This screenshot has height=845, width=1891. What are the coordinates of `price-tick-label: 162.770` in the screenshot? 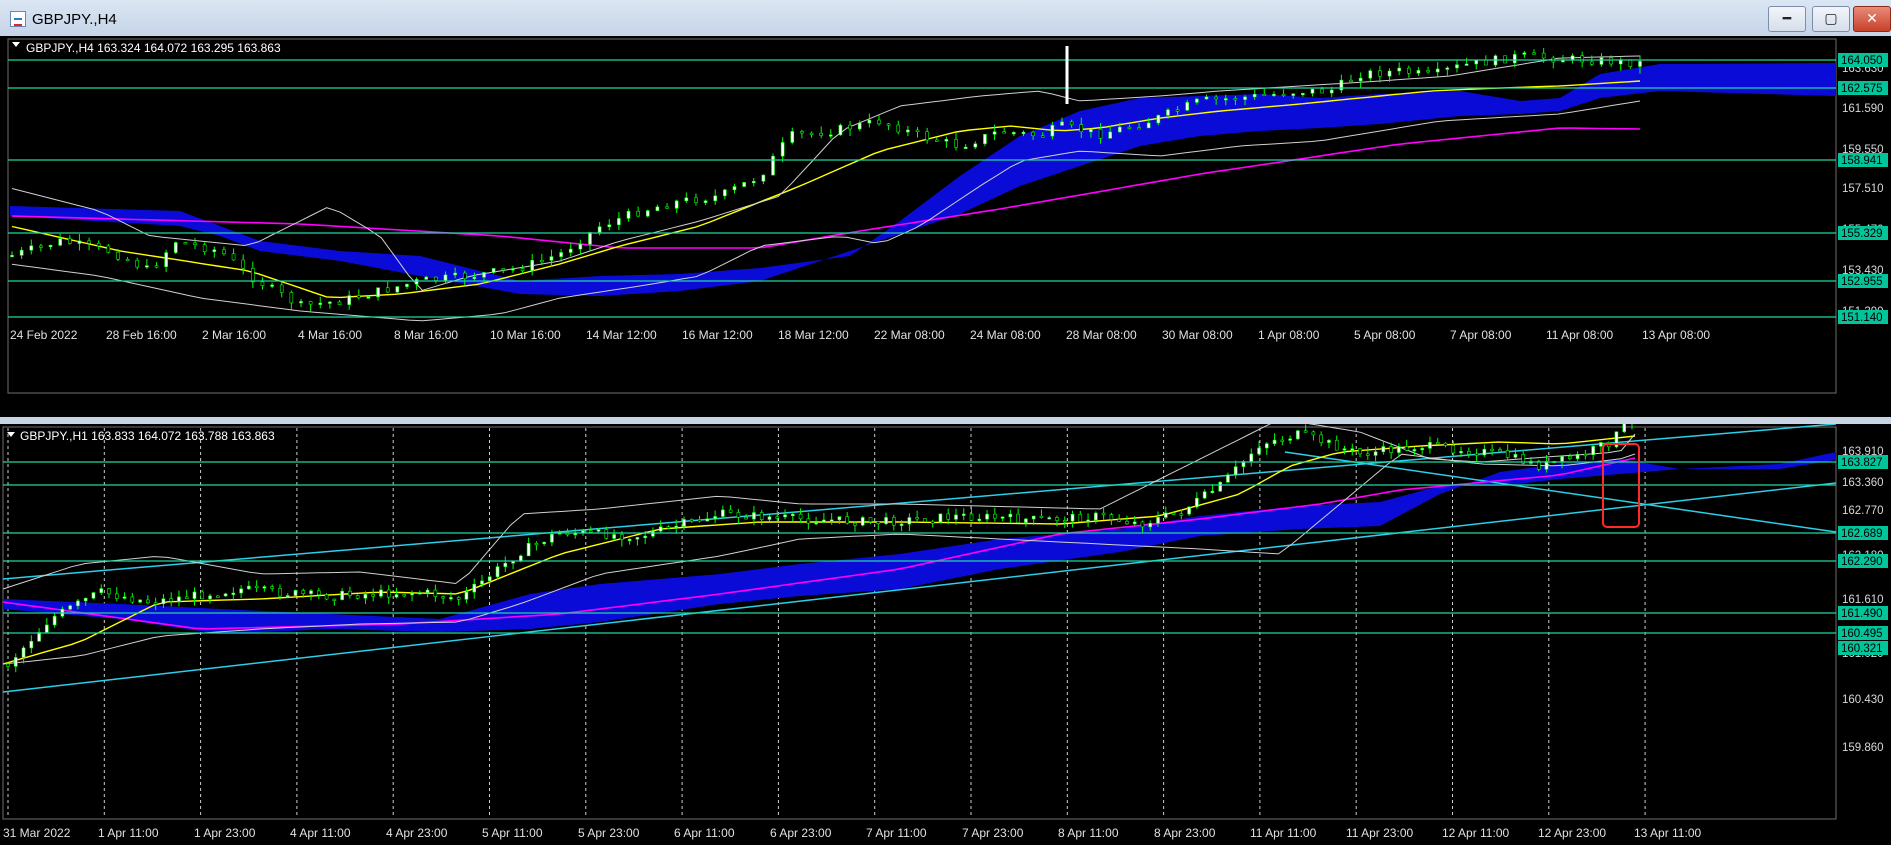 It's located at (1863, 511).